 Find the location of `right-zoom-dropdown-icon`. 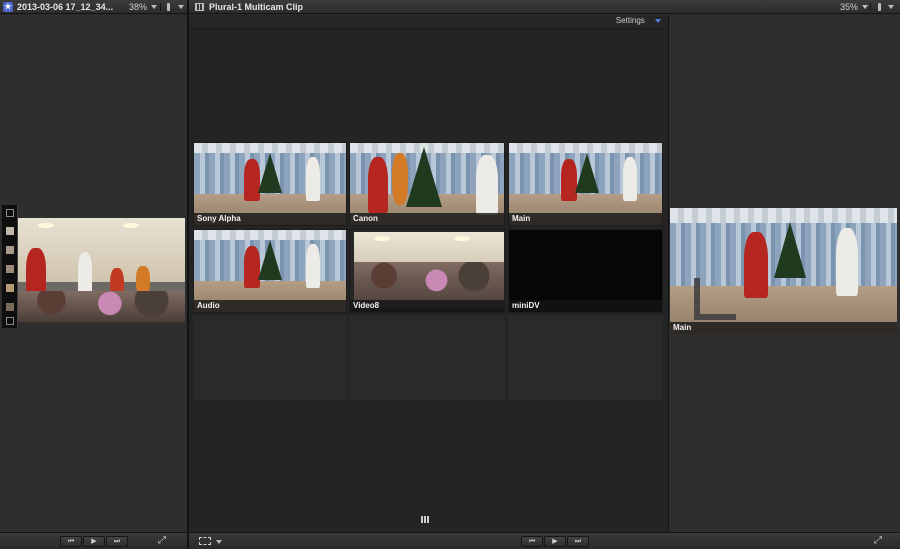

right-zoom-dropdown-icon is located at coordinates (865, 7).